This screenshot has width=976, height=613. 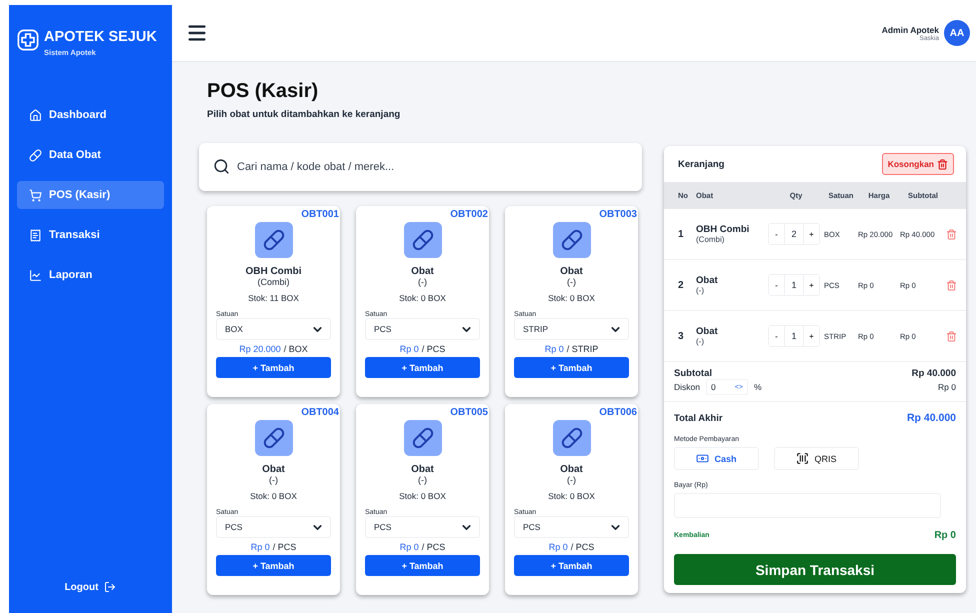 What do you see at coordinates (35, 195) in the screenshot?
I see `cart-icon` at bounding box center [35, 195].